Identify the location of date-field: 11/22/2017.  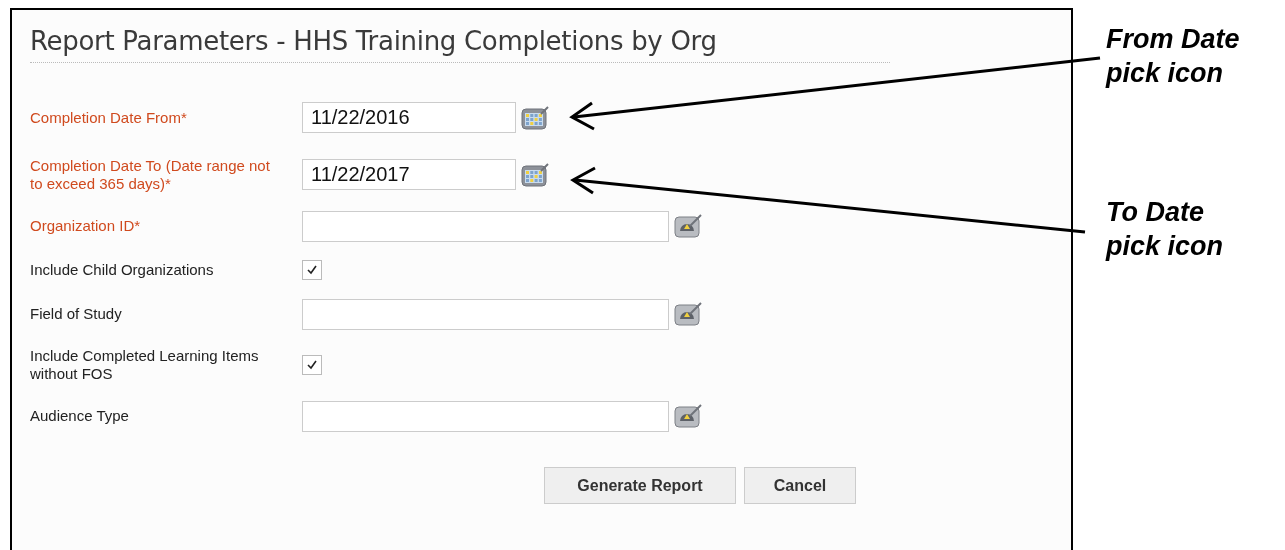
(409, 174).